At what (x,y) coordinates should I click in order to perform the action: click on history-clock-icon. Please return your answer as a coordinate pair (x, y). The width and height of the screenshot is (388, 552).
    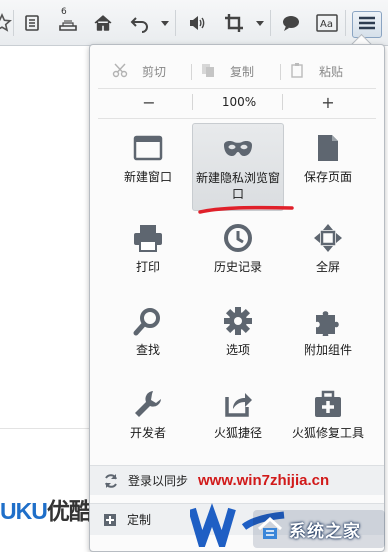
    Looking at the image, I should click on (238, 238).